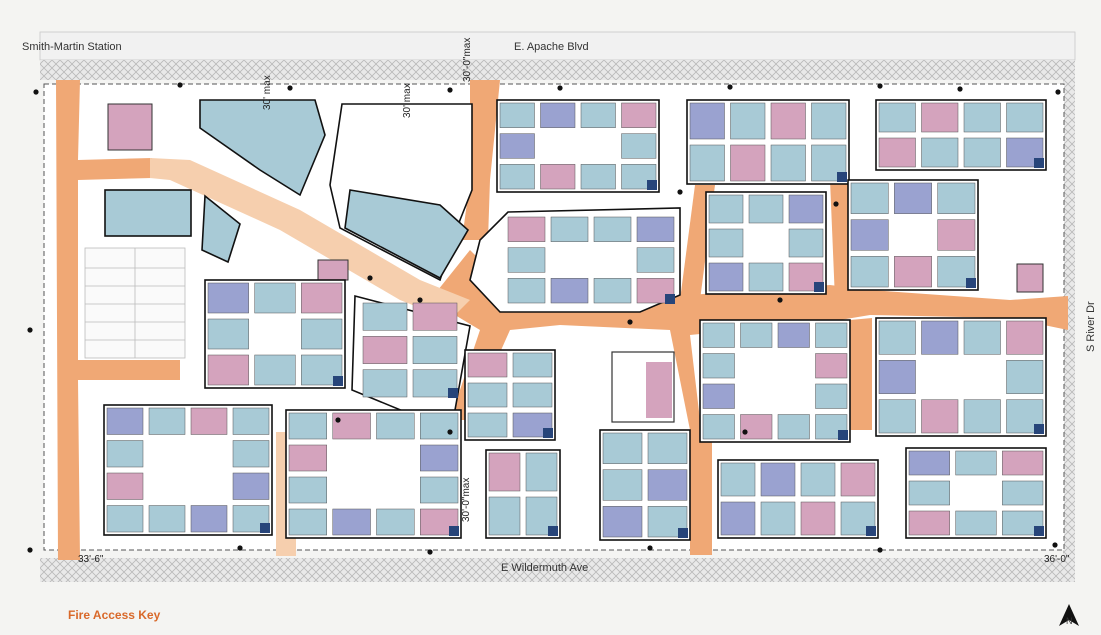  I want to click on dim-label-right-width: 36'-0", so click(1057, 559).